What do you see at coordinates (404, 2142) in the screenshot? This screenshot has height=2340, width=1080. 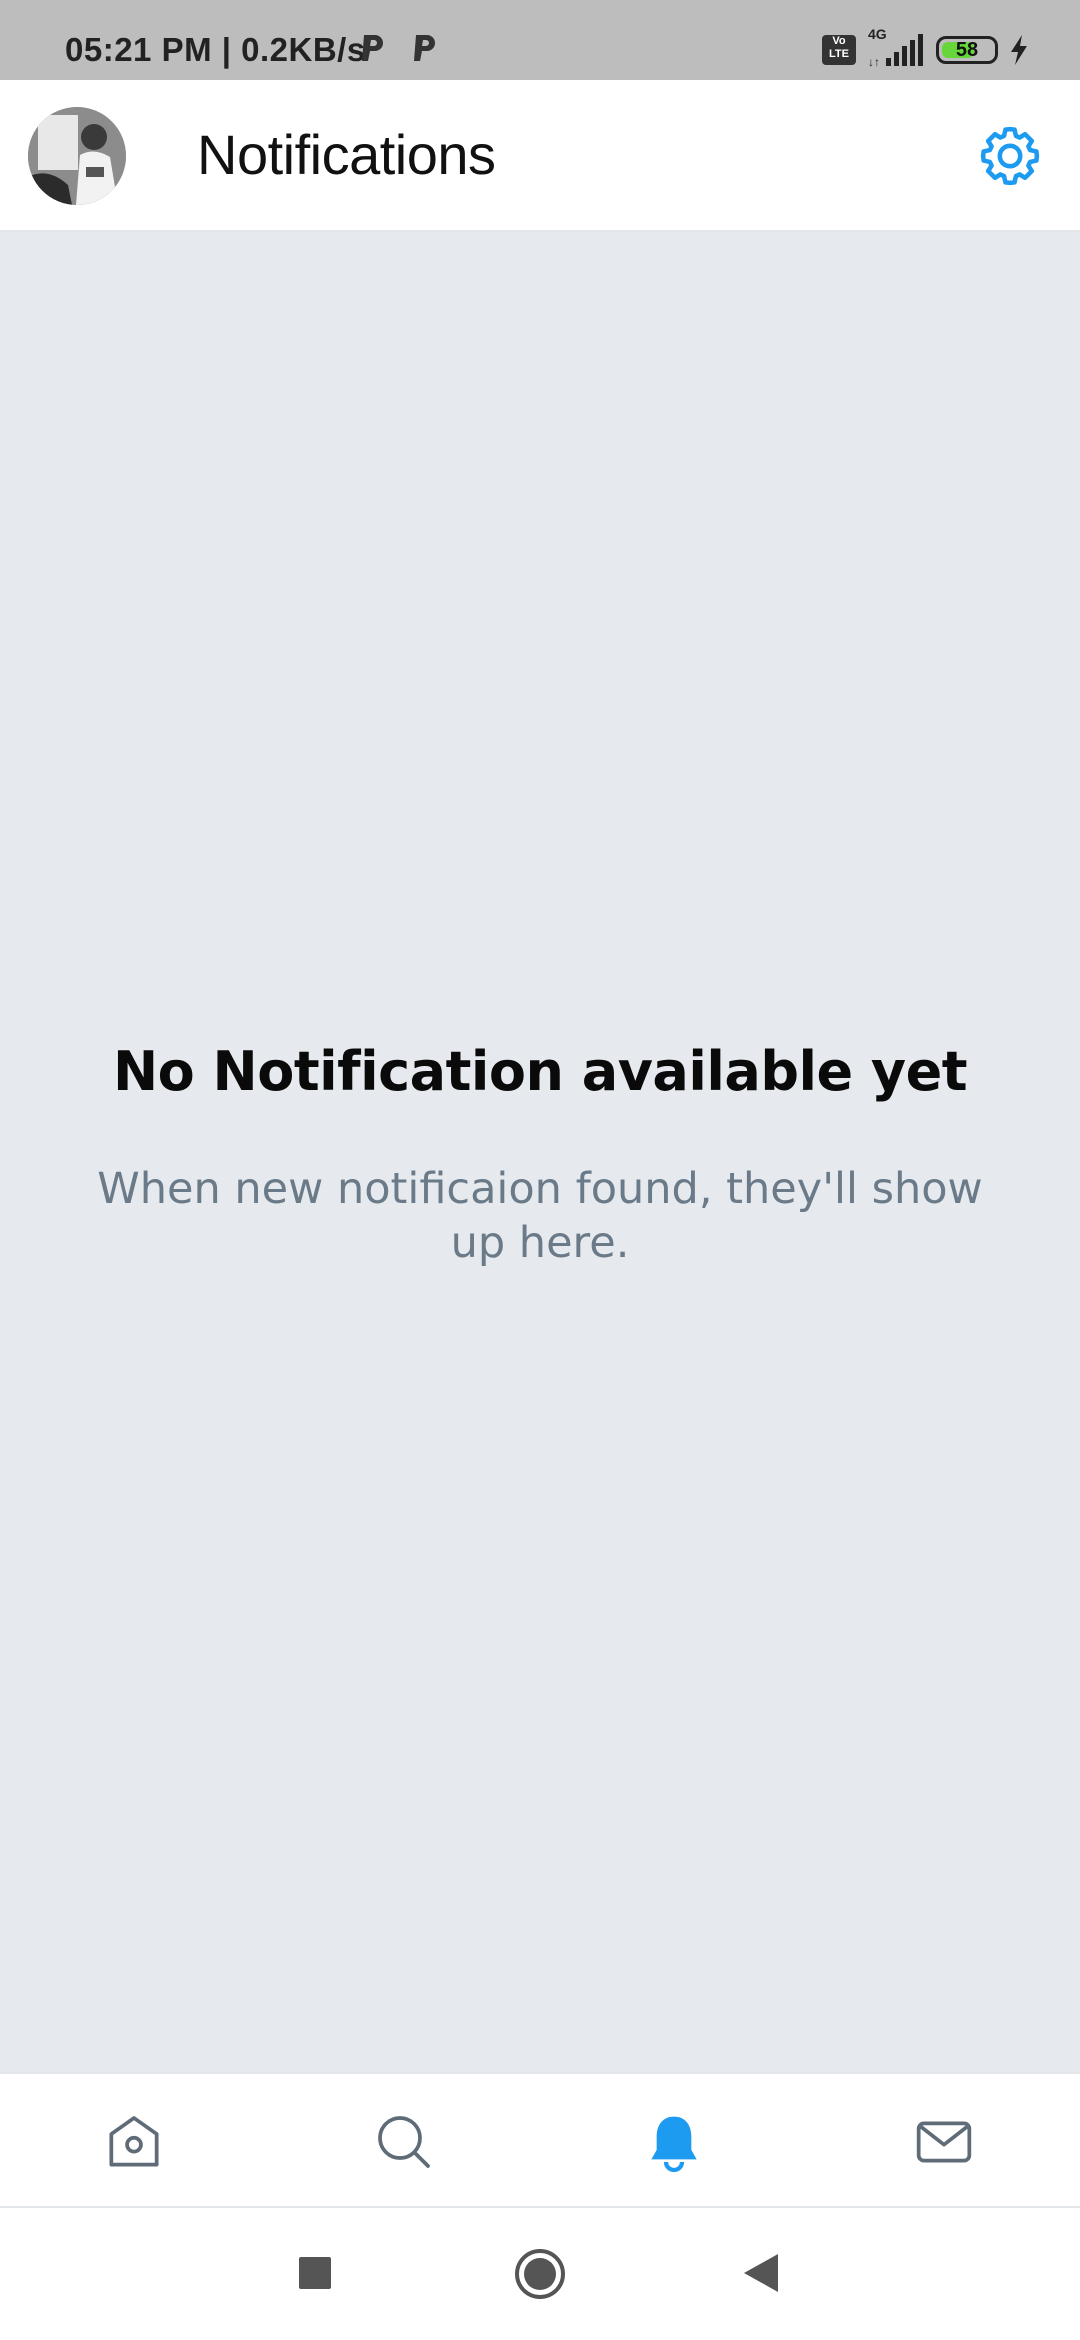 I see `search-icon` at bounding box center [404, 2142].